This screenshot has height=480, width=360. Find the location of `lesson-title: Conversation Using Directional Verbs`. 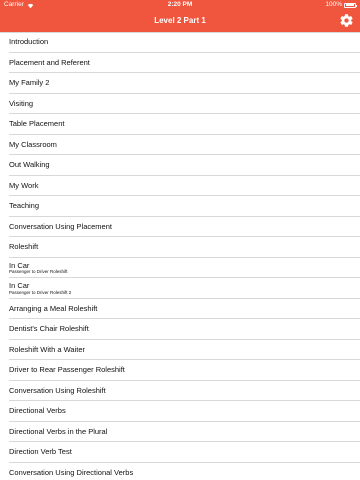

lesson-title: Conversation Using Directional Verbs is located at coordinates (71, 472).